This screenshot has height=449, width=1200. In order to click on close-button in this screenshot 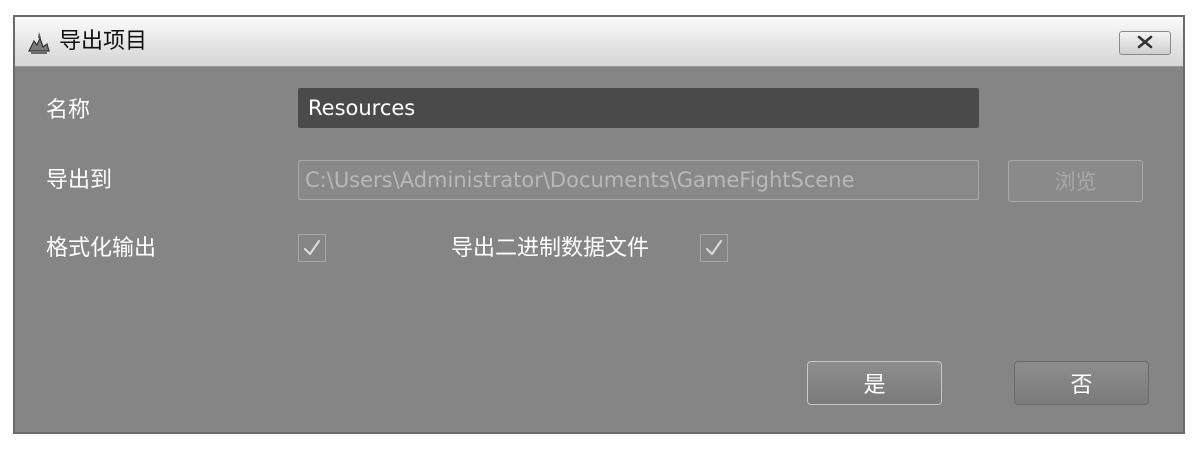, I will do `click(1145, 43)`.